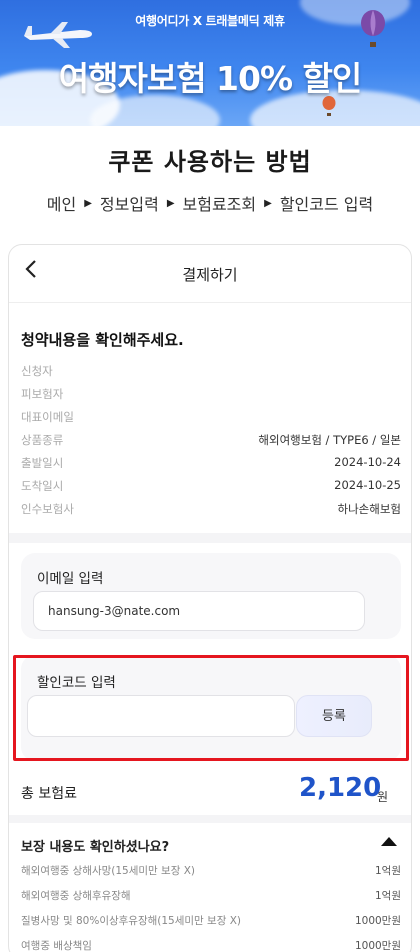  Describe the element at coordinates (42, 463) in the screenshot. I see `row-label: 출발일시` at that location.